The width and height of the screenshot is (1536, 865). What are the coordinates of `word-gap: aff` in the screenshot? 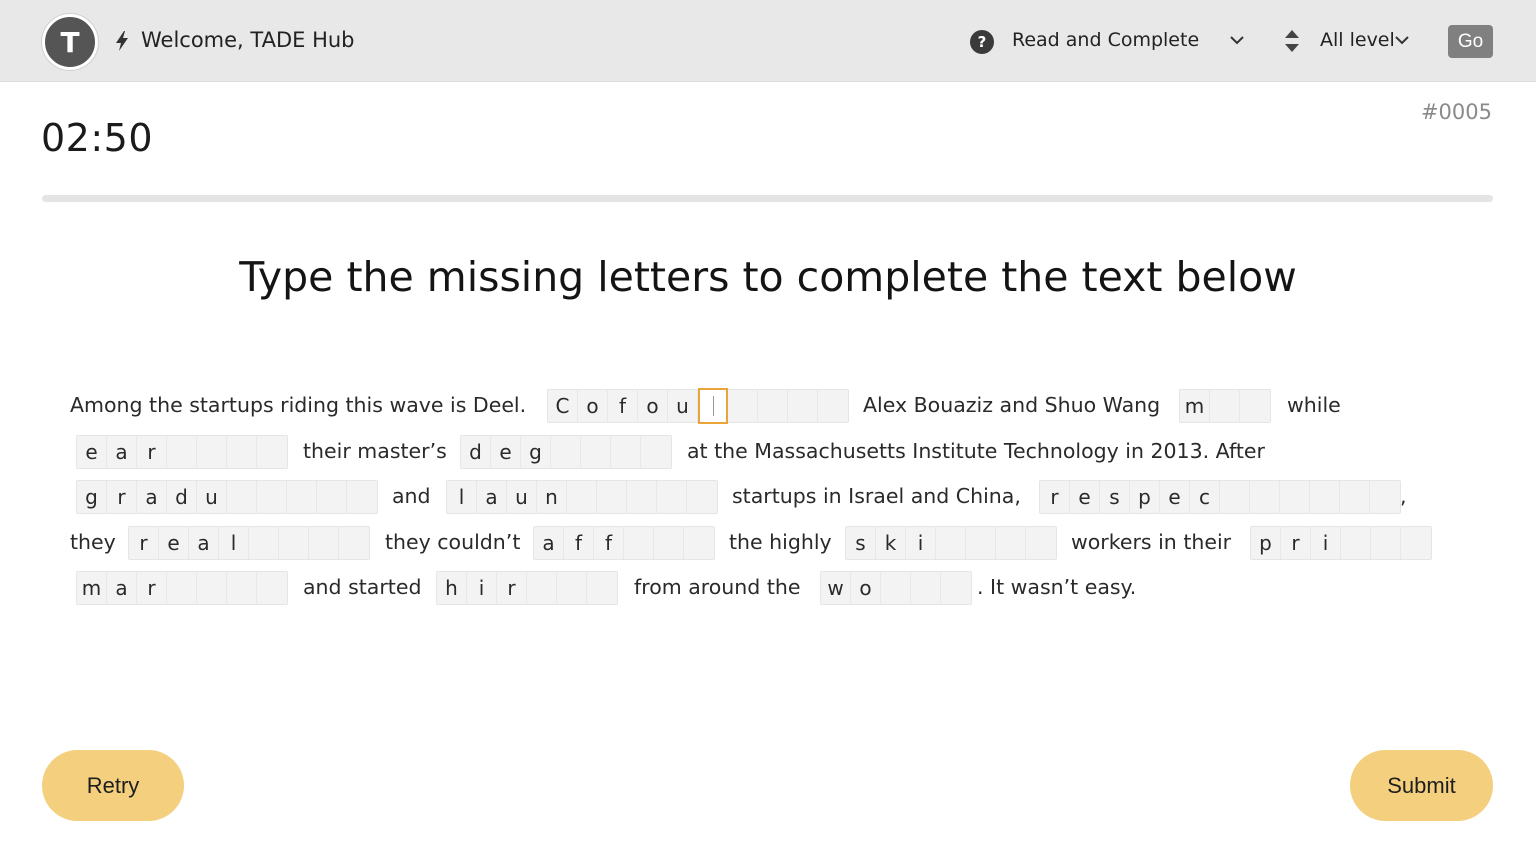 It's located at (624, 543).